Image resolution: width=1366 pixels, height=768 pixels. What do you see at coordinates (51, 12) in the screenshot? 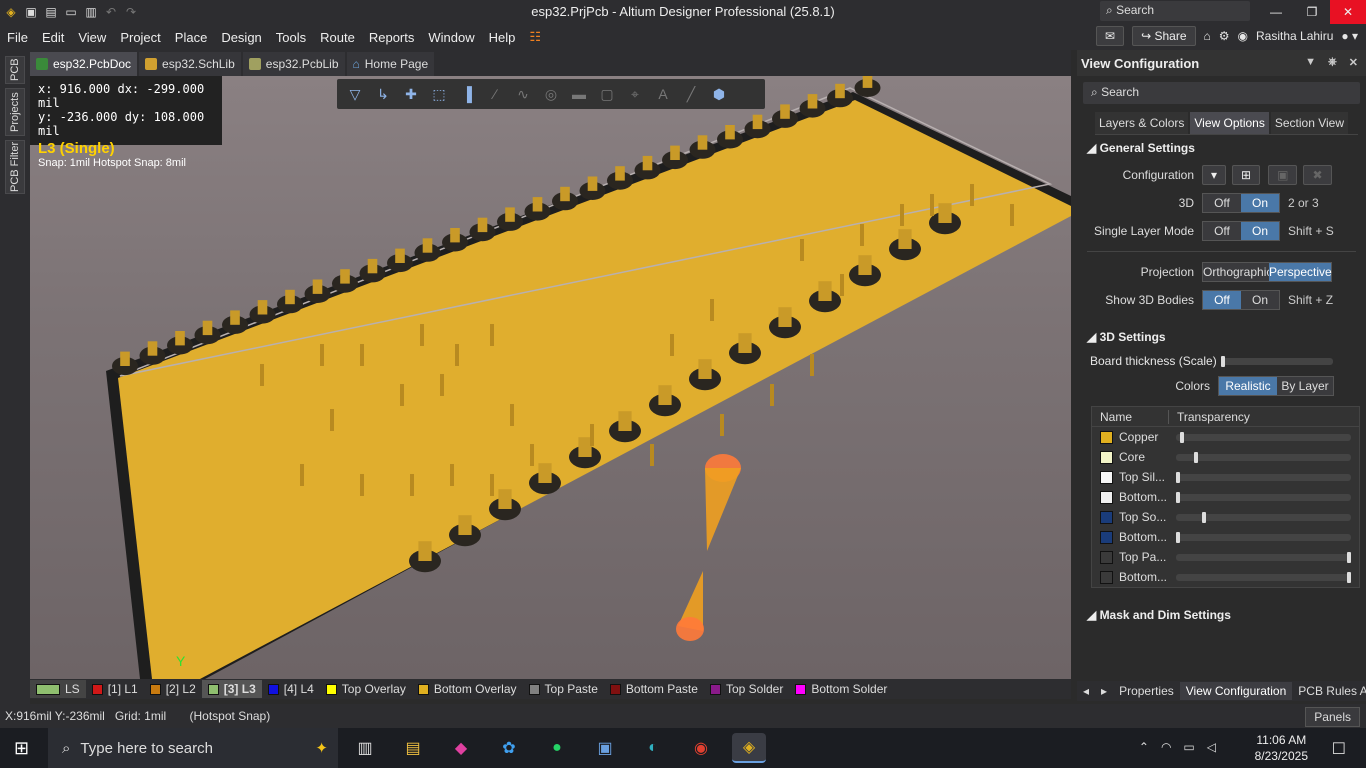
I see `save-all-icon: ▤` at bounding box center [51, 12].